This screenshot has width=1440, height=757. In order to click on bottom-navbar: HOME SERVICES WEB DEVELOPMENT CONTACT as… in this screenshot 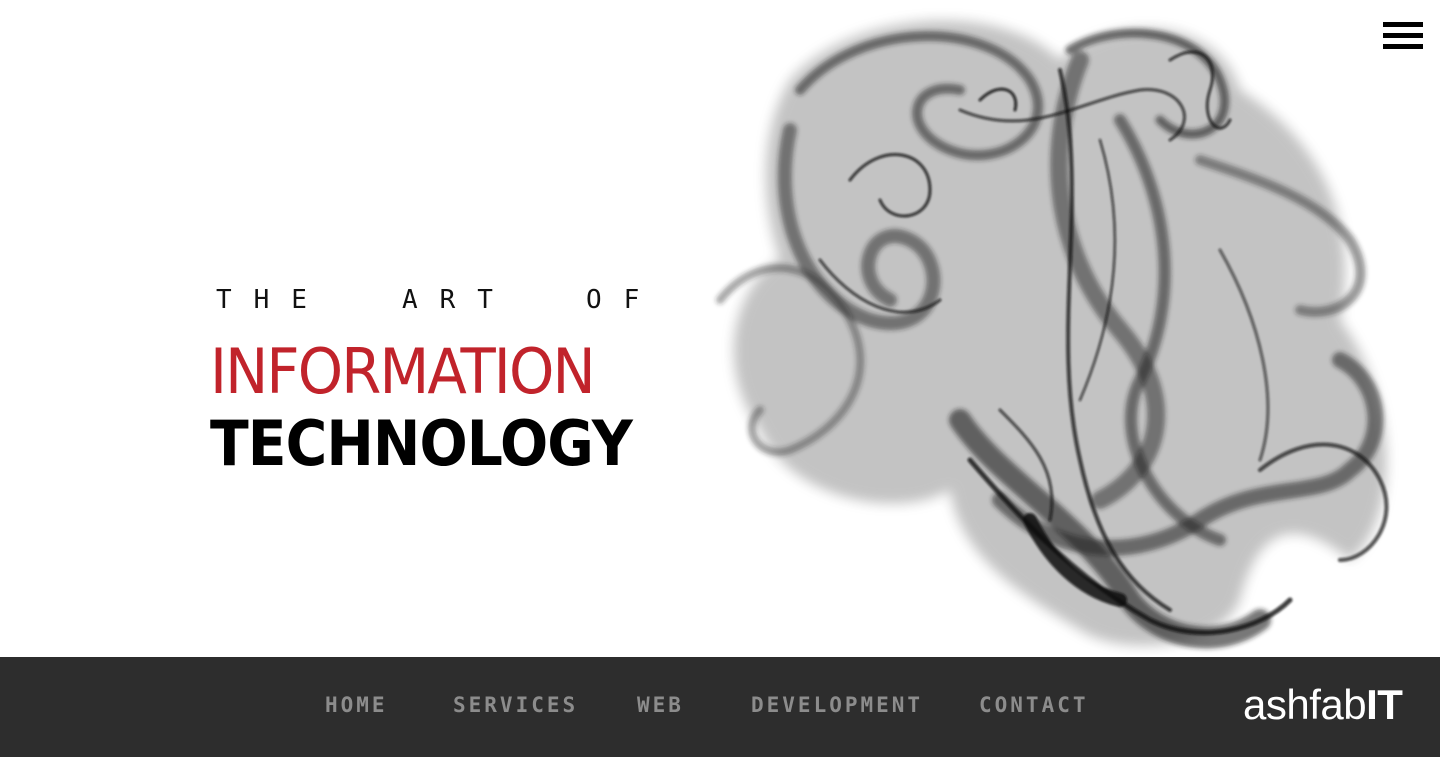, I will do `click(720, 707)`.